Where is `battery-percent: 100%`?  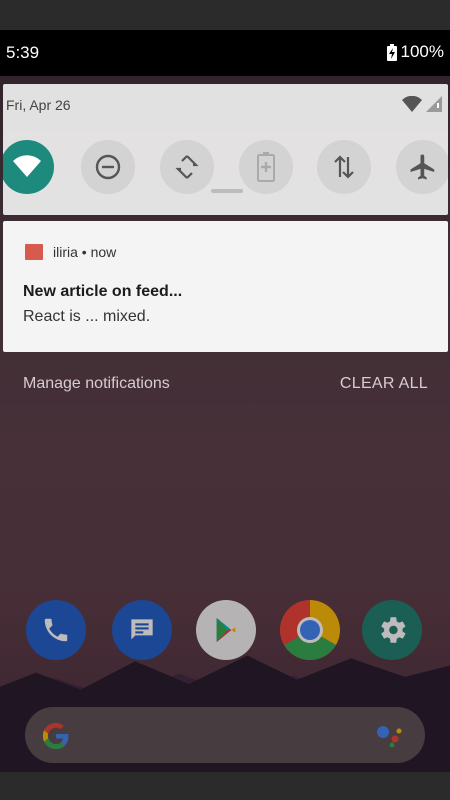 battery-percent: 100% is located at coordinates (422, 51).